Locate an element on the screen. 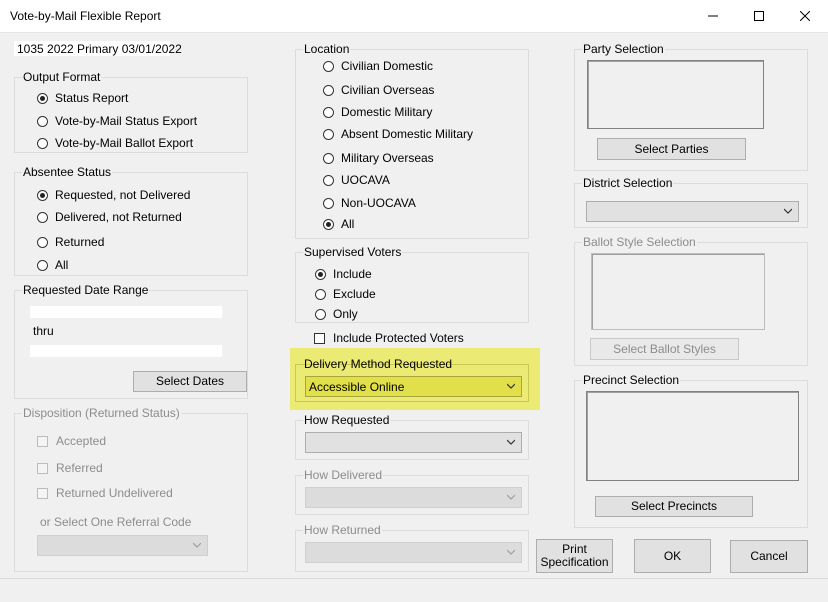 Image resolution: width=828 pixels, height=602 pixels. delivery-method-label: Delivery Method Requested is located at coordinates (378, 364).